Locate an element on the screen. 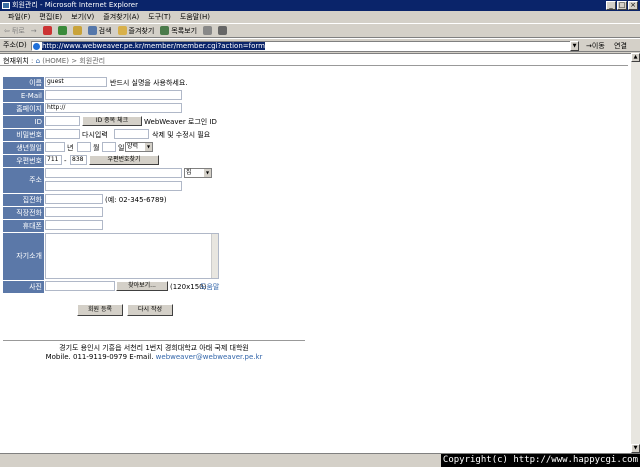 The image size is (640, 467). menu-view: 보기(V) is located at coordinates (82, 17).